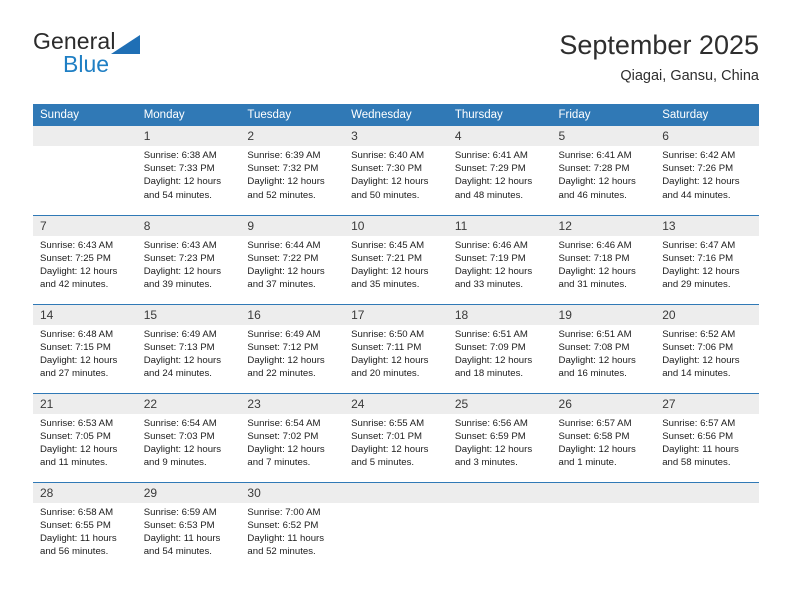 This screenshot has width=792, height=612. What do you see at coordinates (79, 456) in the screenshot?
I see `daylight-text: Daylight: 12 hours and 11 minutes.` at bounding box center [79, 456].